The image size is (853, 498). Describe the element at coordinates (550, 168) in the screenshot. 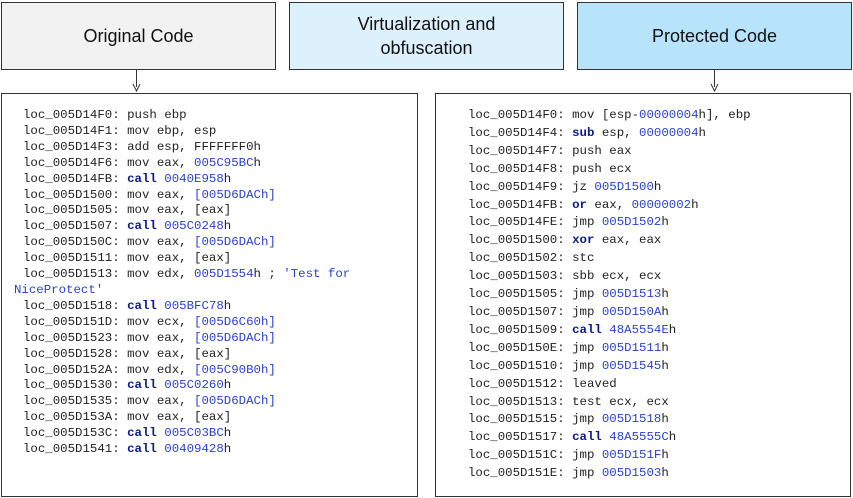

I see `protected-code-token: loc_005D14F8: push ecx` at that location.